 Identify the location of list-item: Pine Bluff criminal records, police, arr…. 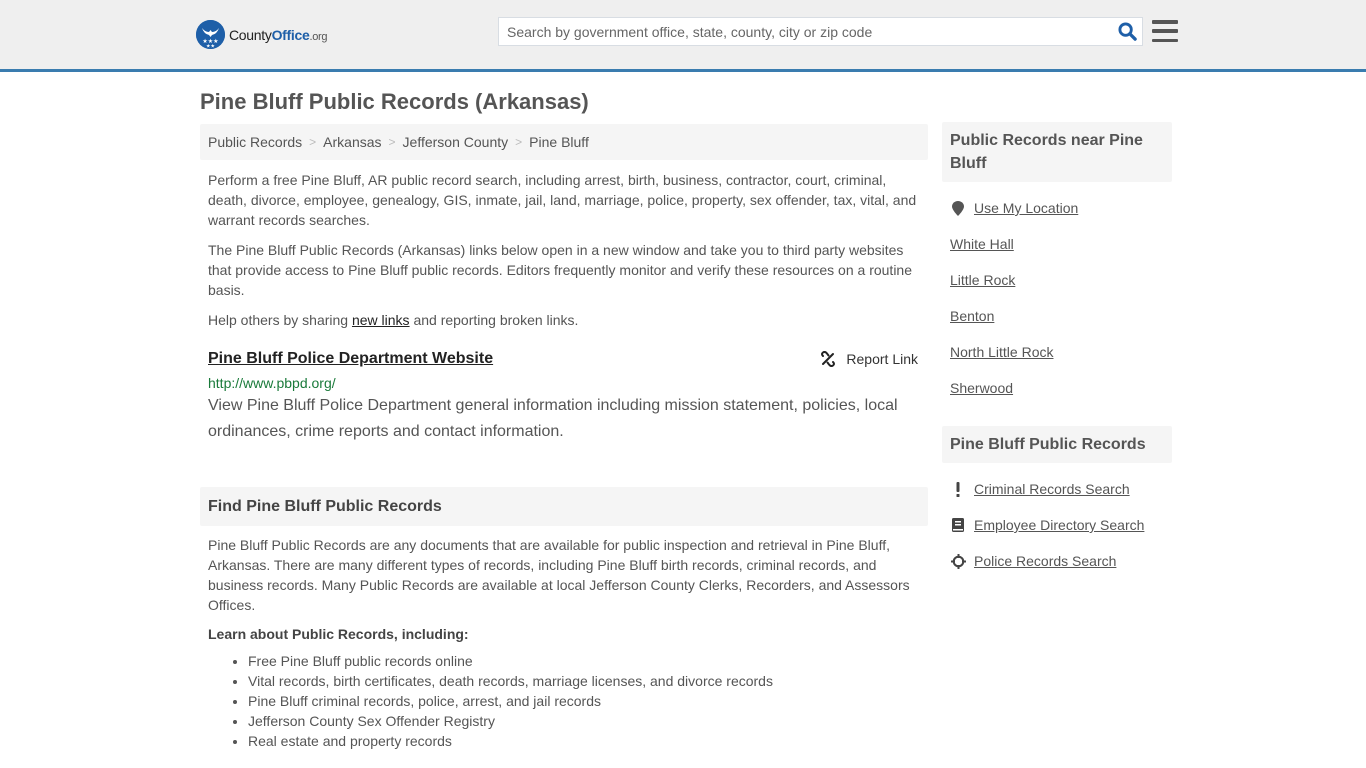
(588, 701).